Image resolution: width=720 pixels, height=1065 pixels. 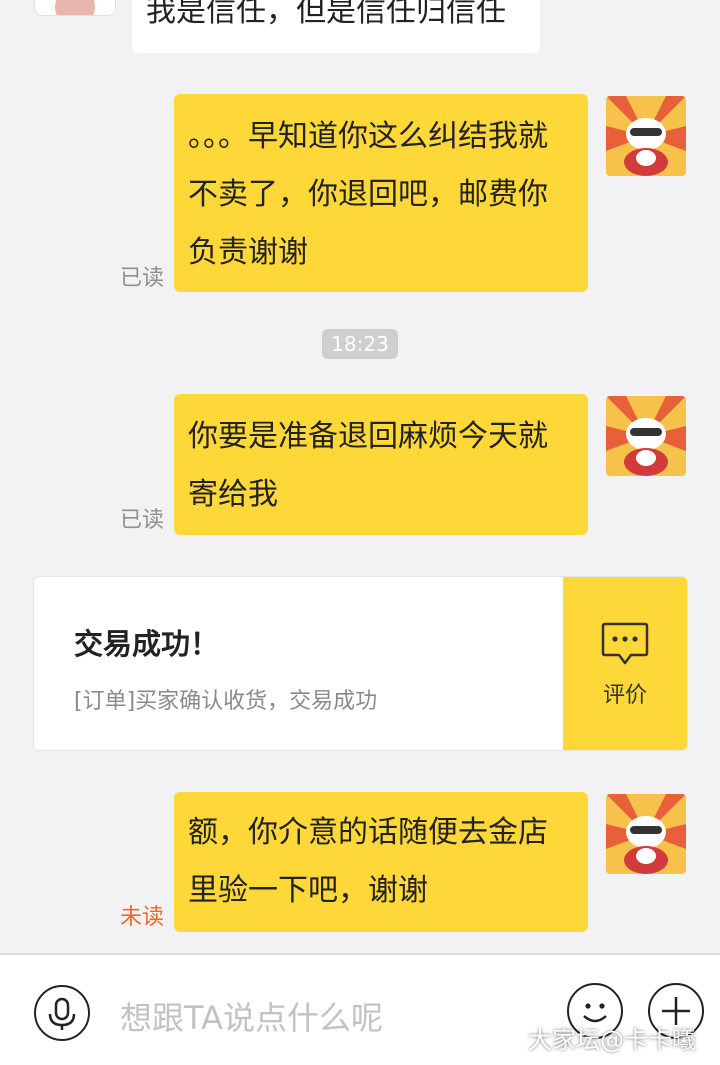 What do you see at coordinates (368, 465) in the screenshot?
I see `message-text: 你要是准备退回麻烦今天就寄给我` at bounding box center [368, 465].